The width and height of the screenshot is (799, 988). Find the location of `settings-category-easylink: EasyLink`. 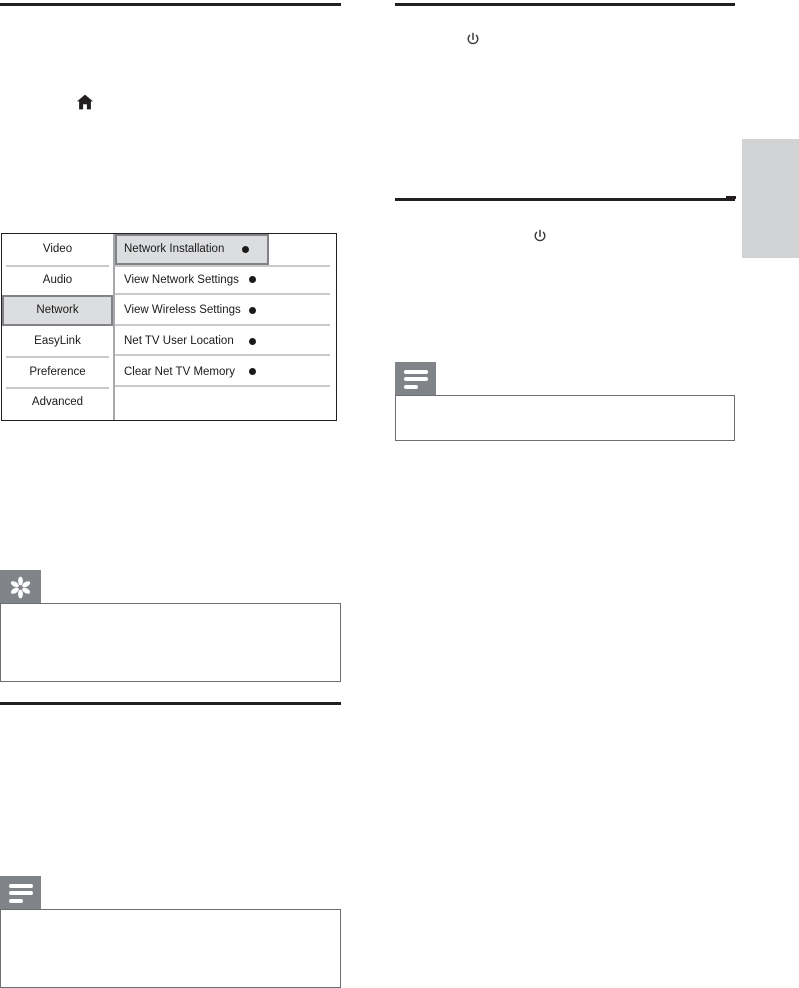

settings-category-easylink: EasyLink is located at coordinates (57, 341).